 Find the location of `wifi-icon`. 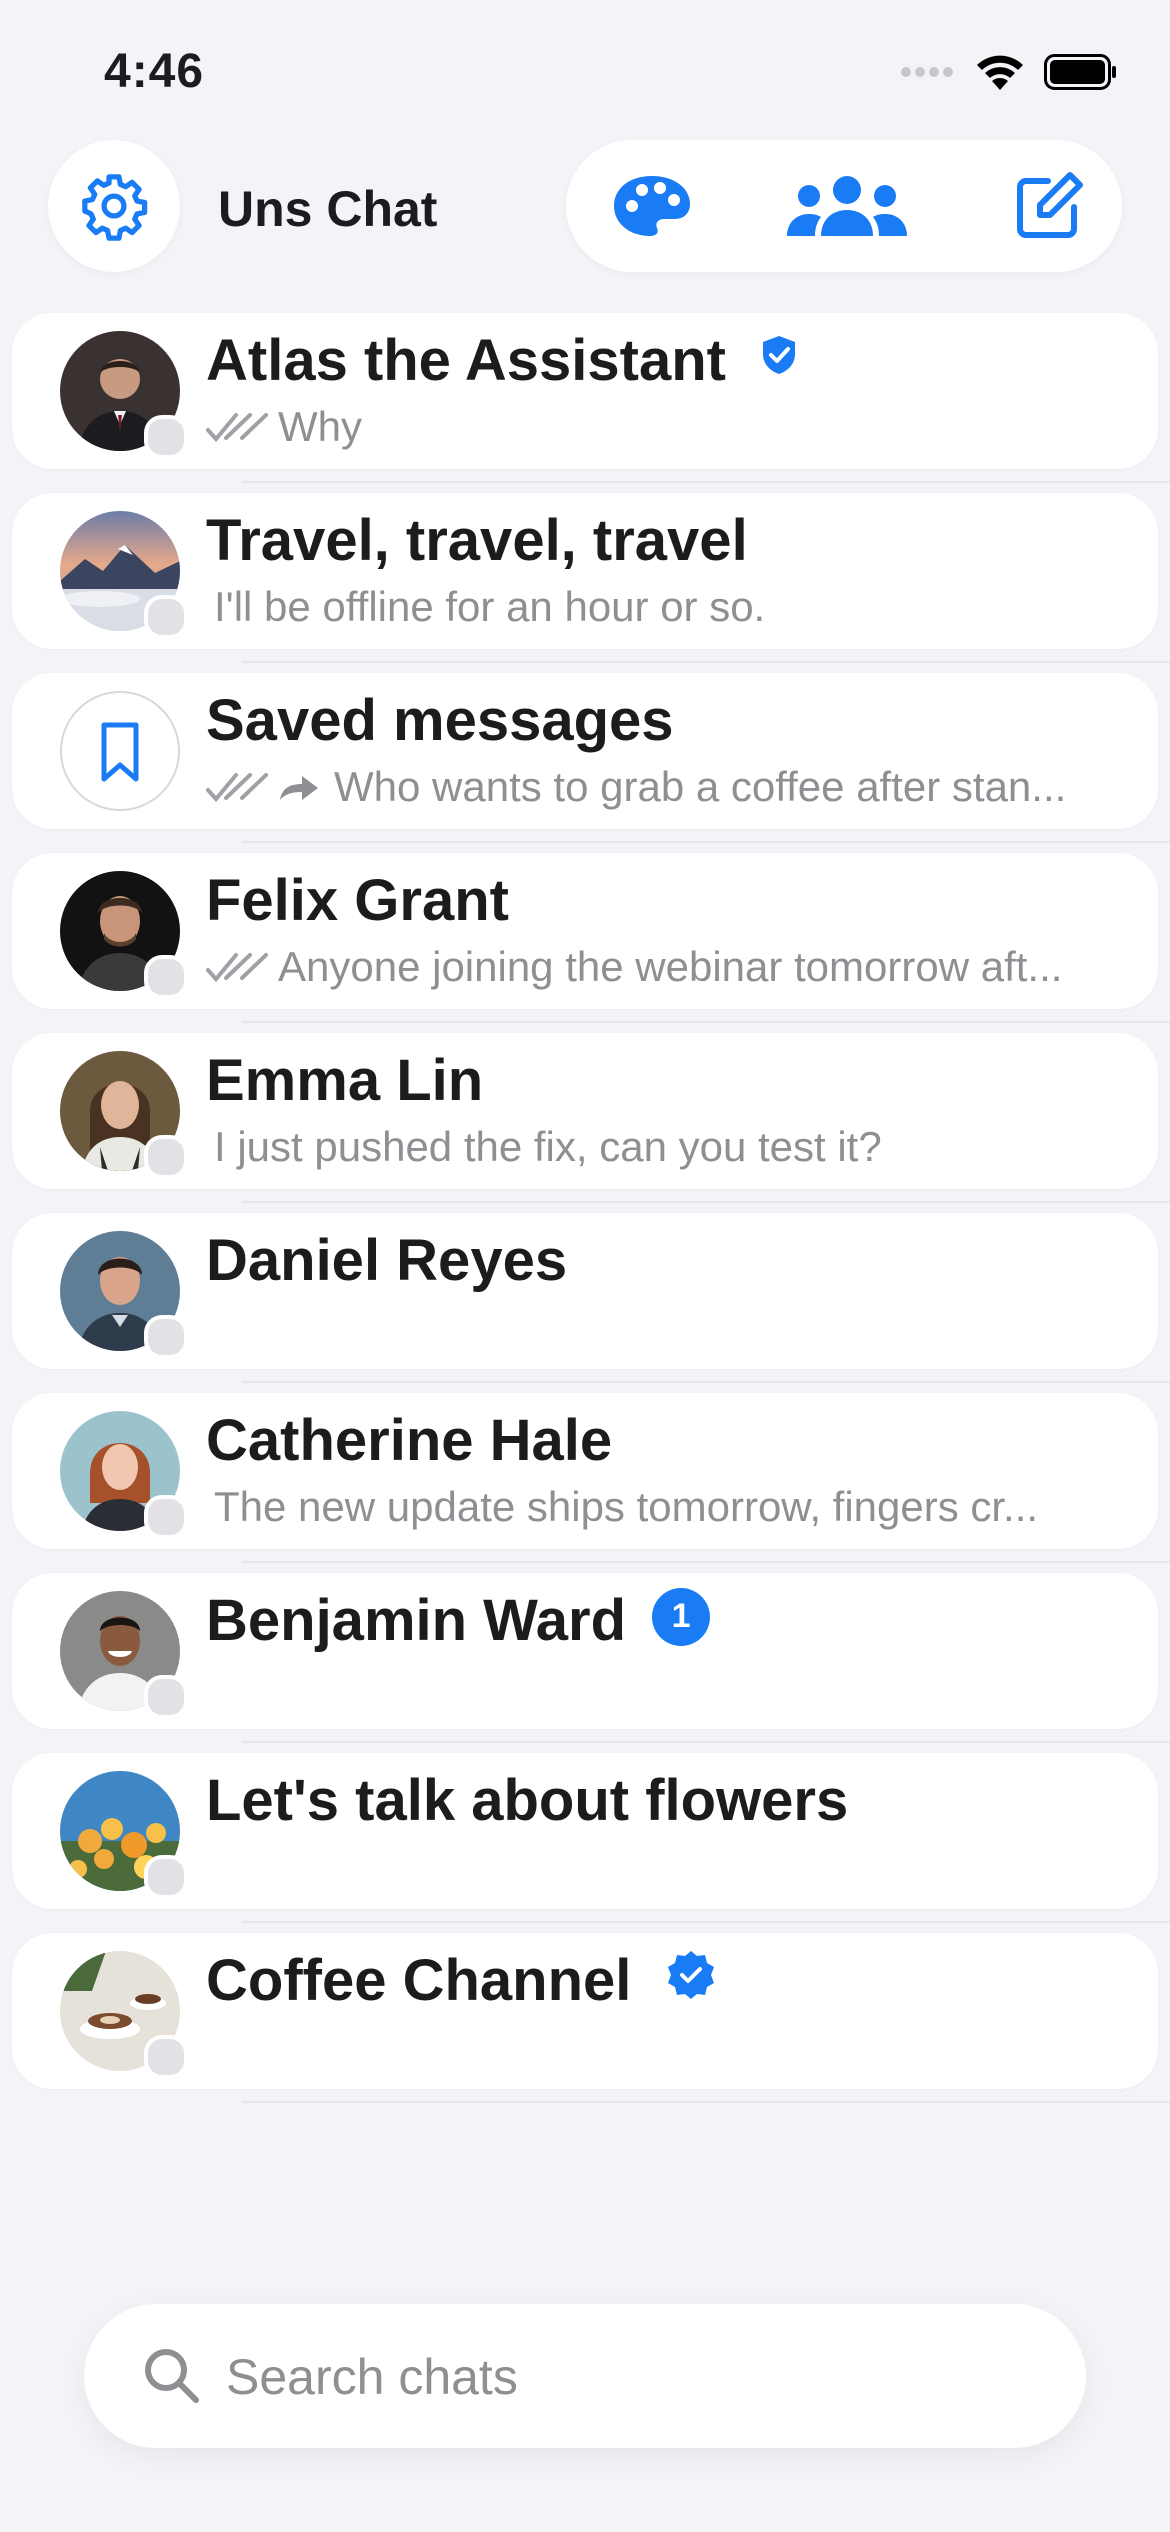

wifi-icon is located at coordinates (1000, 72).